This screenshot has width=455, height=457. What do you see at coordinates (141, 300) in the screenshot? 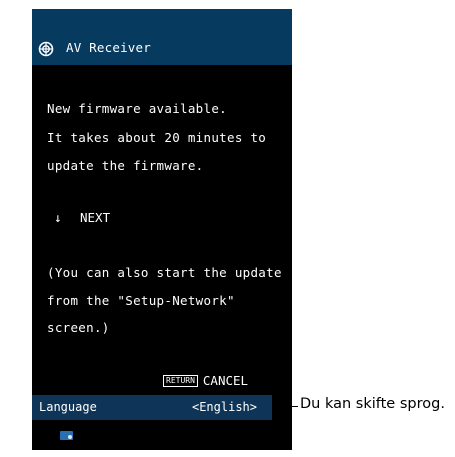
I see `note-line-2: from the "Setup-Network"` at bounding box center [141, 300].